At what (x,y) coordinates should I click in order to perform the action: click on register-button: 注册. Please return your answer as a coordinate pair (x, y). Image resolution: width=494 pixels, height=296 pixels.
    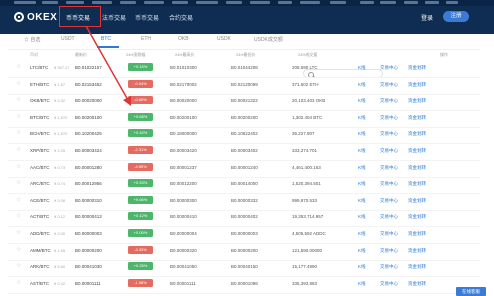
    Looking at the image, I should click on (456, 16).